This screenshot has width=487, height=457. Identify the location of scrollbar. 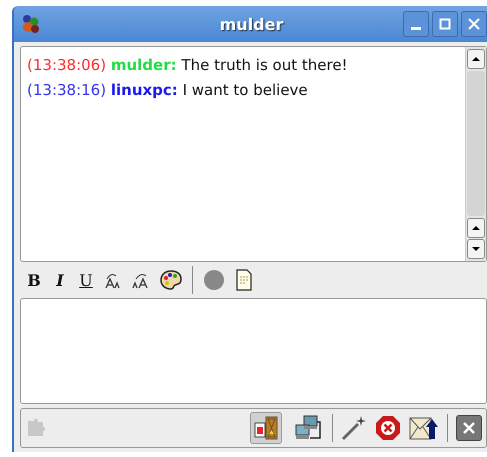
(475, 154).